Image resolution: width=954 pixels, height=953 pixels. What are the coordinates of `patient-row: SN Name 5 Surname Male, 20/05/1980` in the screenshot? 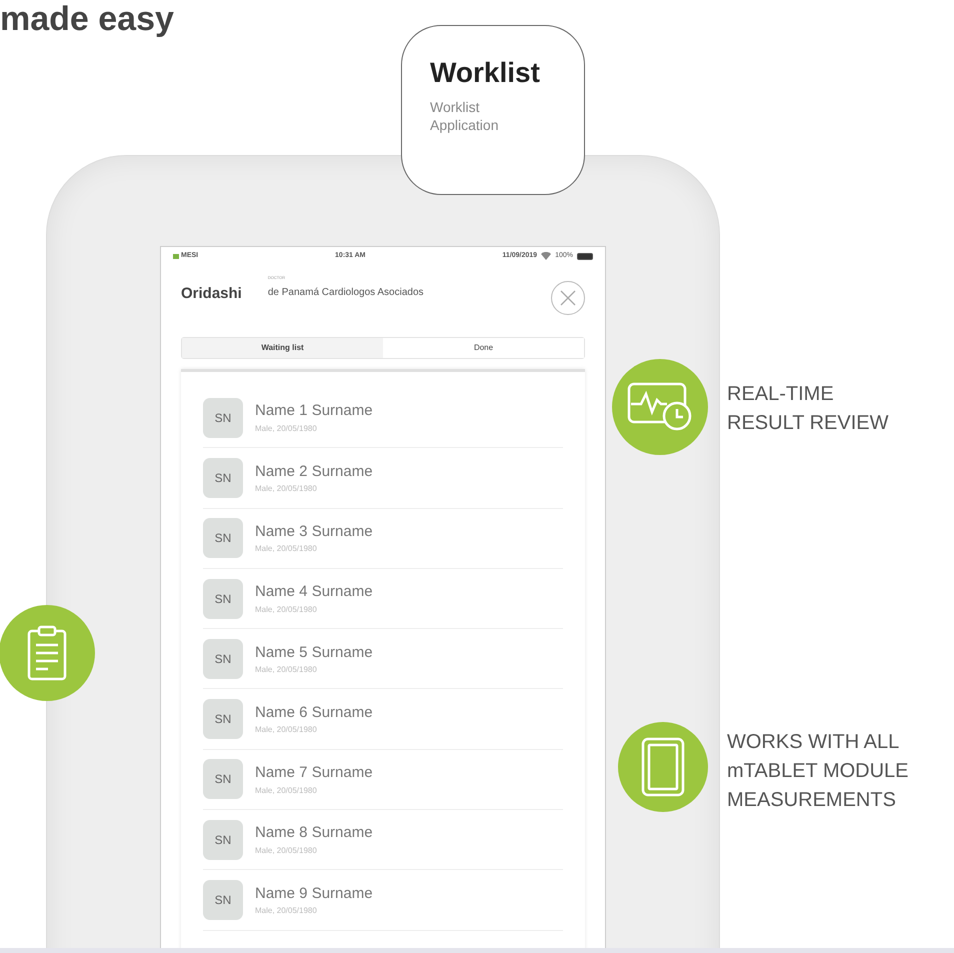 It's located at (383, 659).